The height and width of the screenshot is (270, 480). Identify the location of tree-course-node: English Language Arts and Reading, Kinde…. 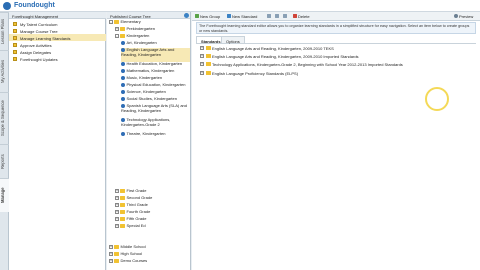
(155, 54).